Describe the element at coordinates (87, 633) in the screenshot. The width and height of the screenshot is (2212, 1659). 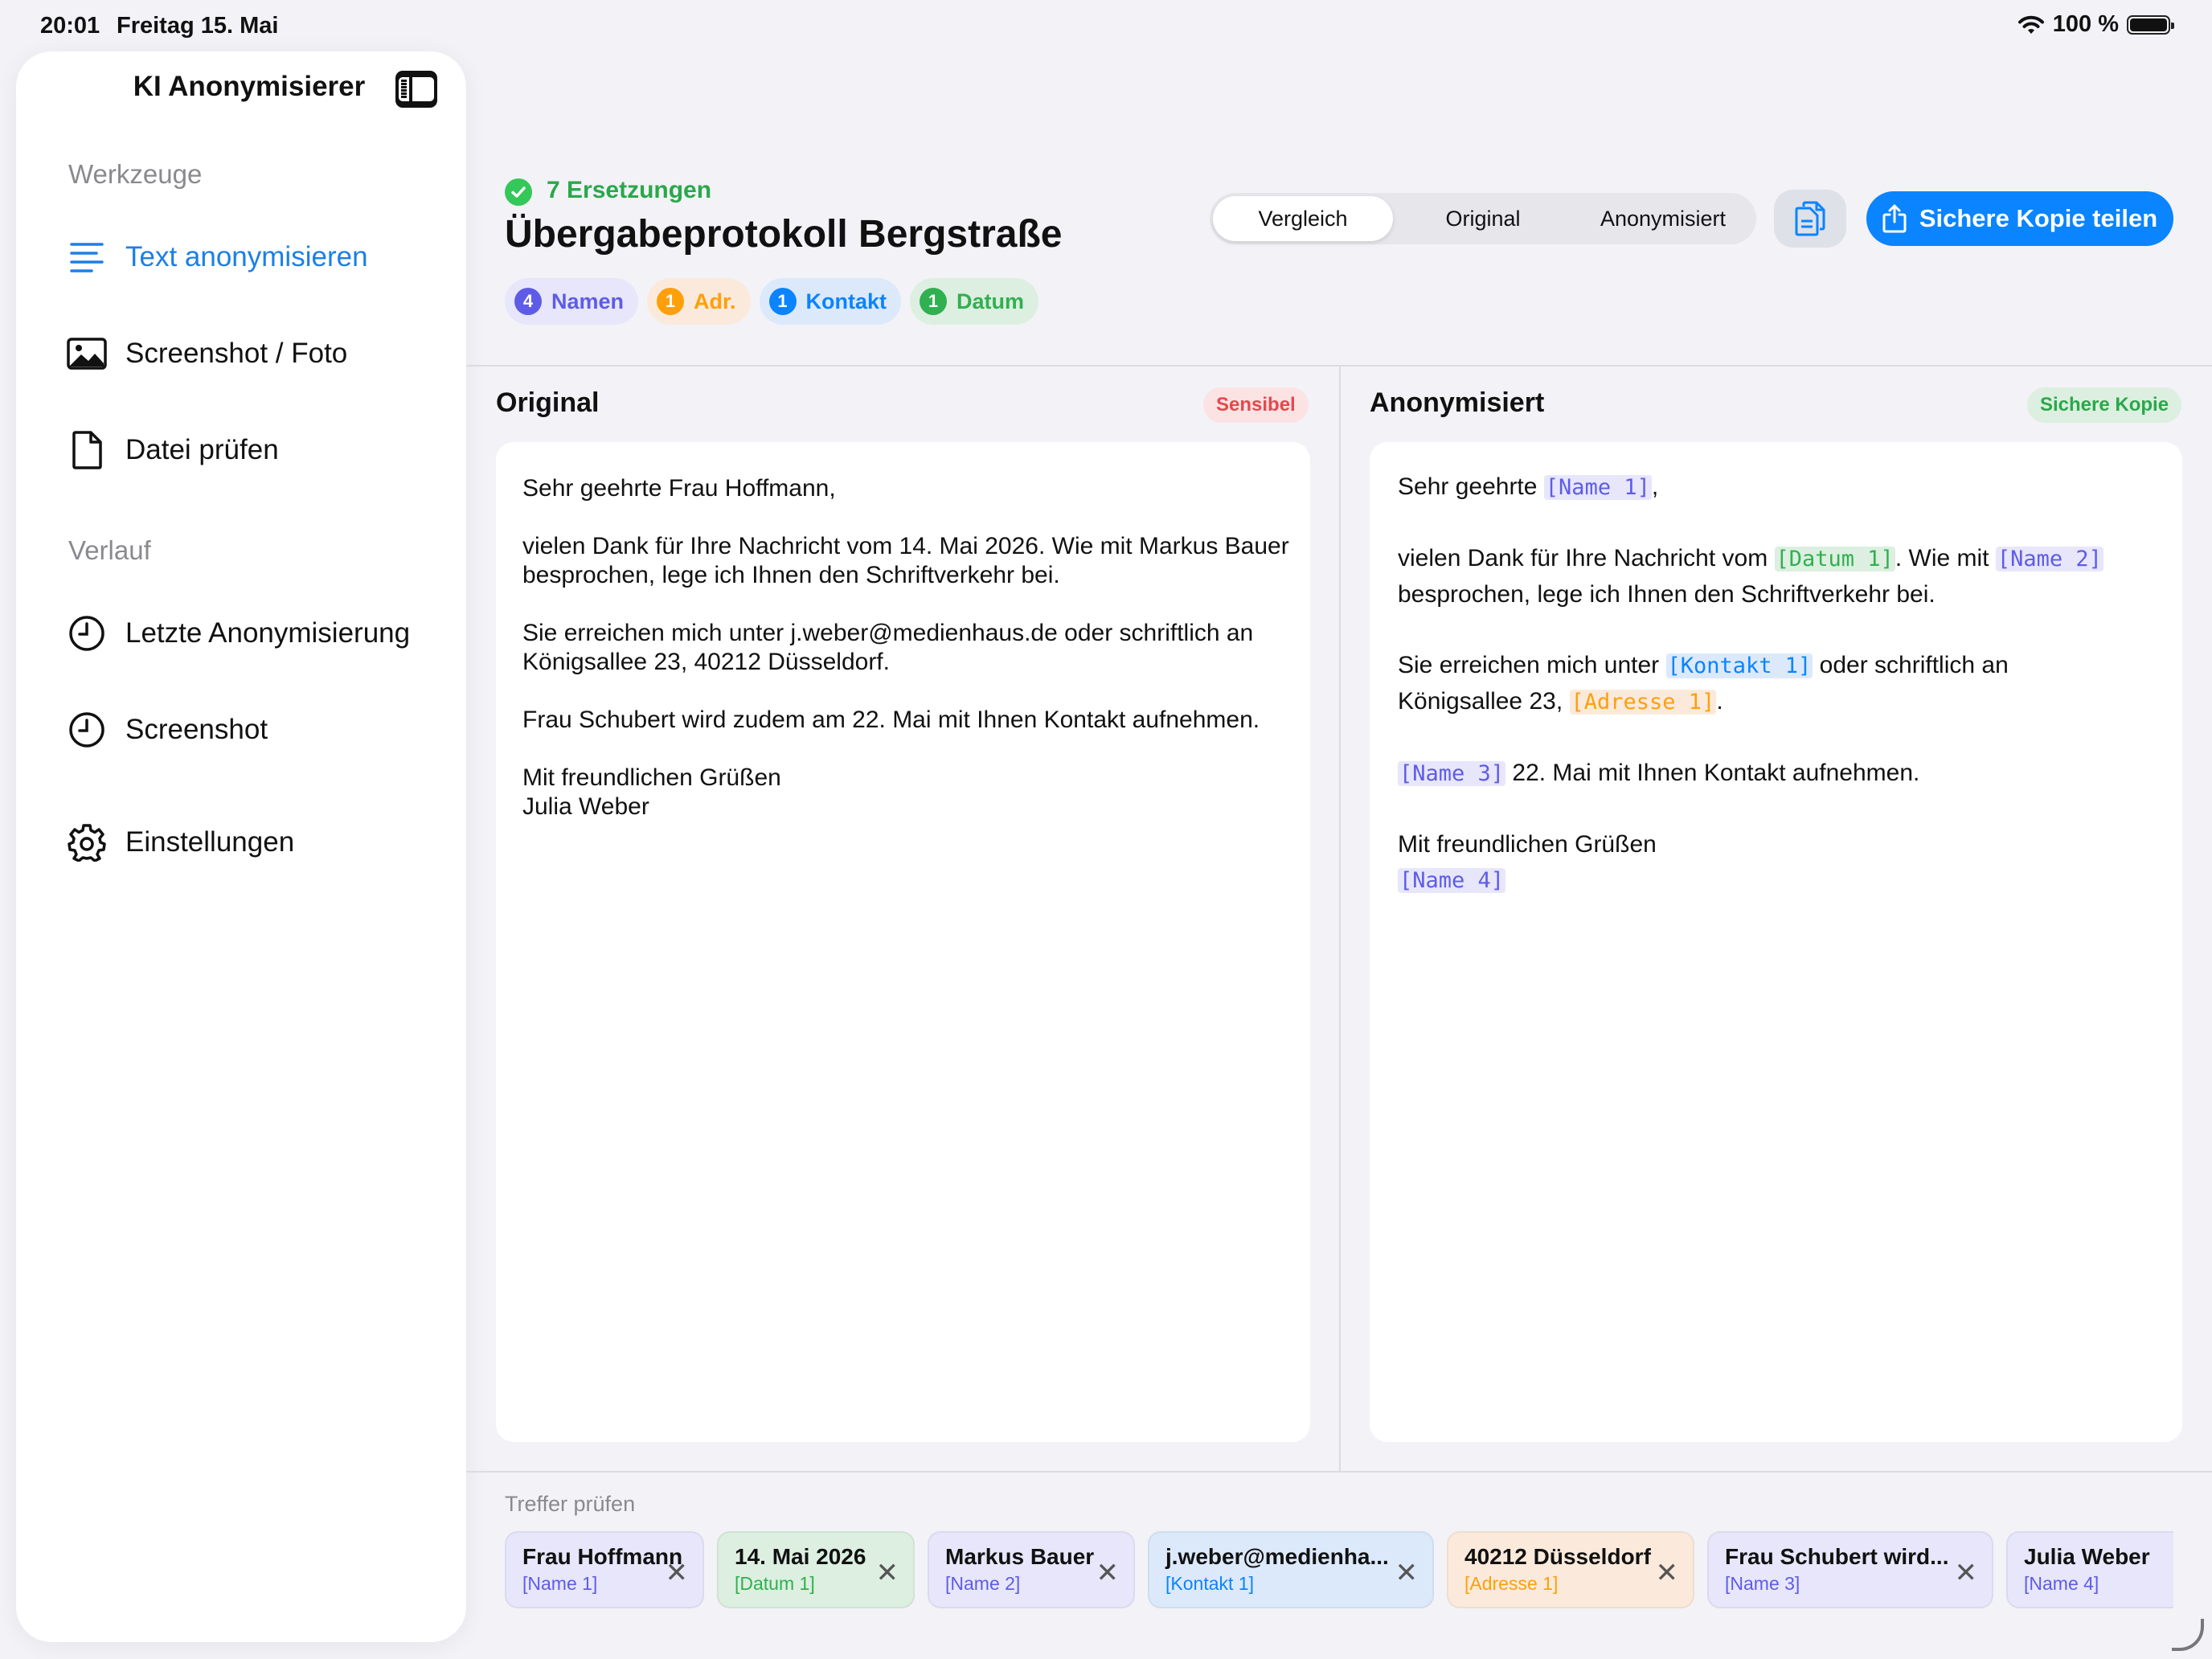
I see `clock-icon` at that location.